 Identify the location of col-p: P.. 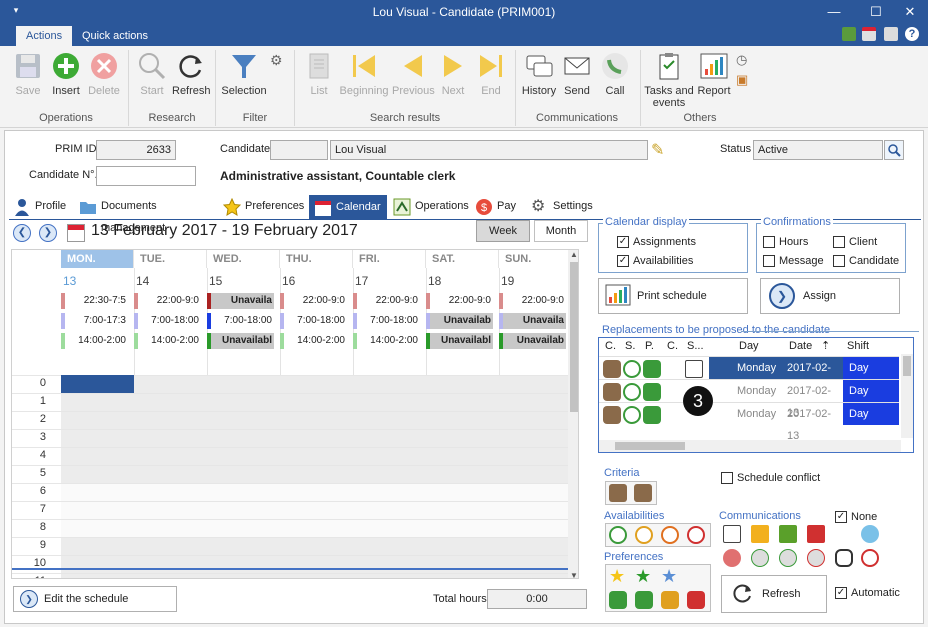
(649, 346).